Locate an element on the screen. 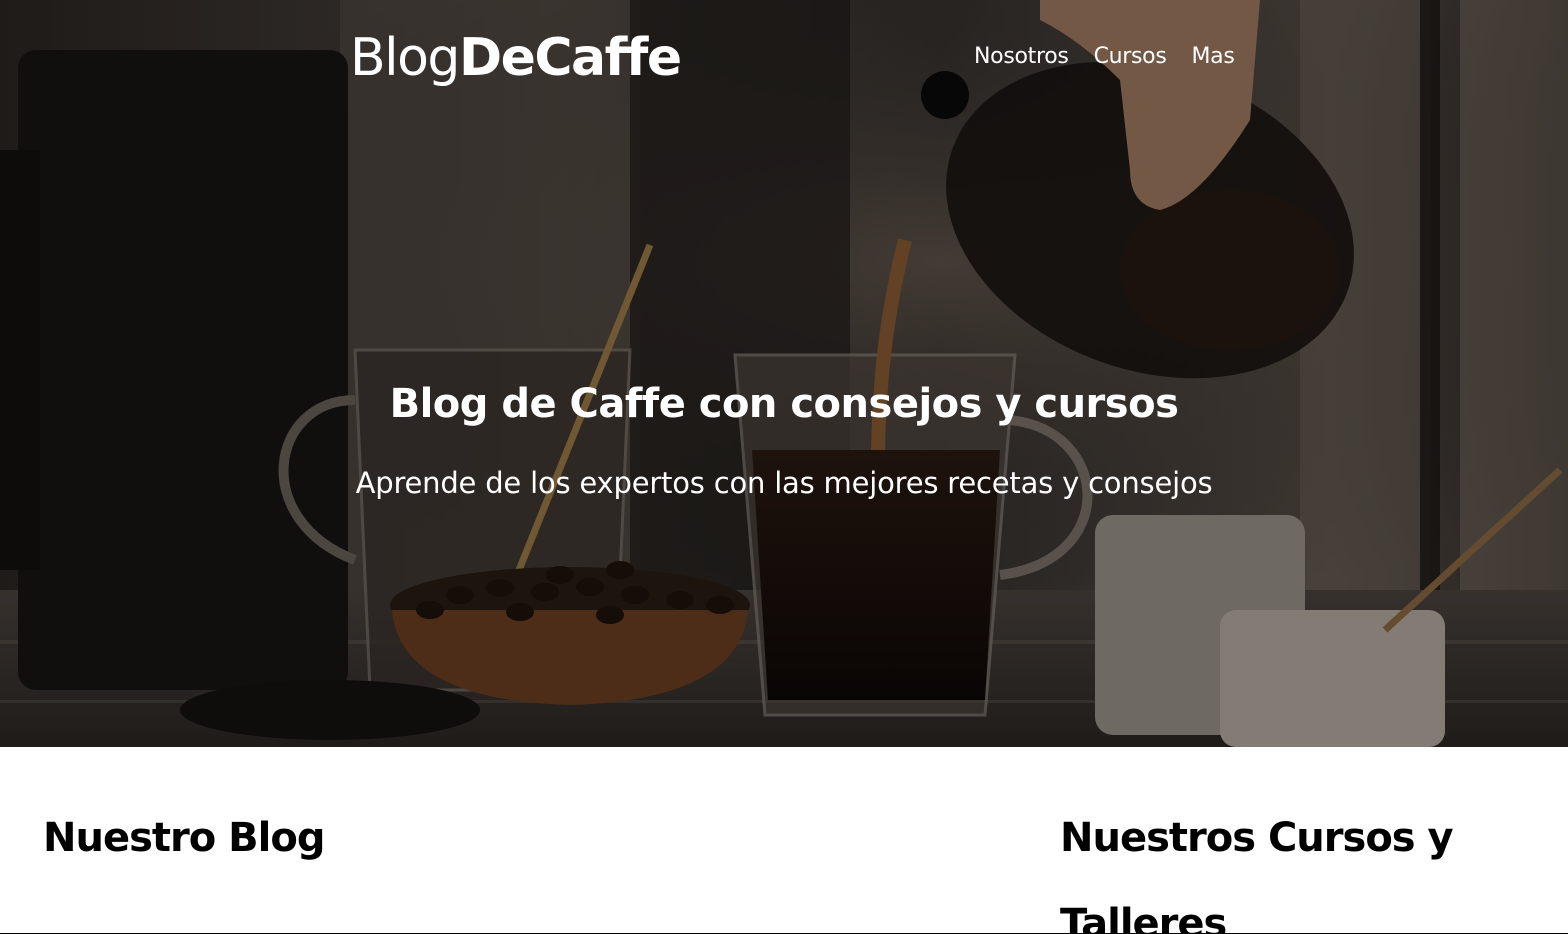  courses-section-heading: Nuestros Cursos y Talleres is located at coordinates (1257, 874).